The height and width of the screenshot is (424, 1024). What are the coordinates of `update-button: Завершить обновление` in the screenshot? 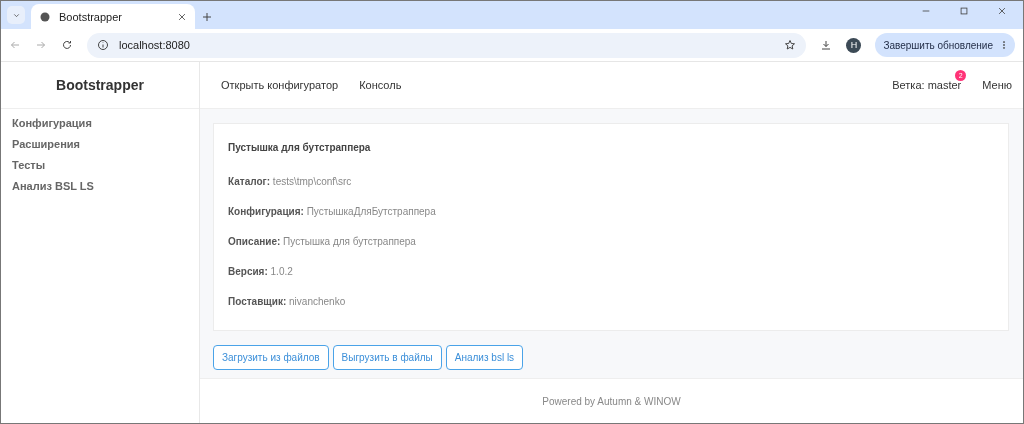 It's located at (945, 45).